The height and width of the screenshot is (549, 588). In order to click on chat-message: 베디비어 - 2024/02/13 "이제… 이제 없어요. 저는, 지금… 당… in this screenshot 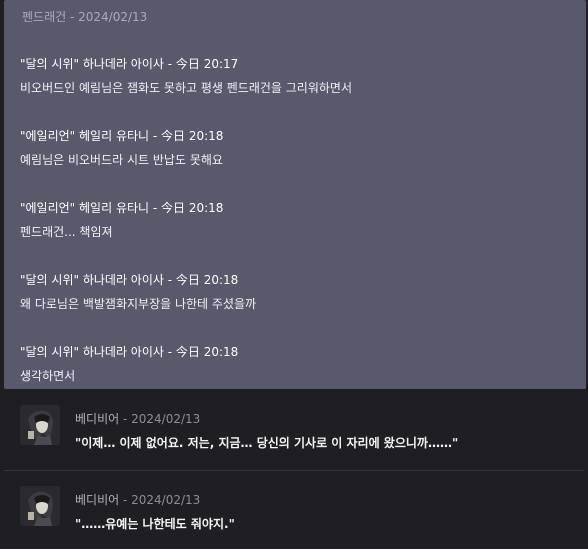, I will do `click(294, 431)`.